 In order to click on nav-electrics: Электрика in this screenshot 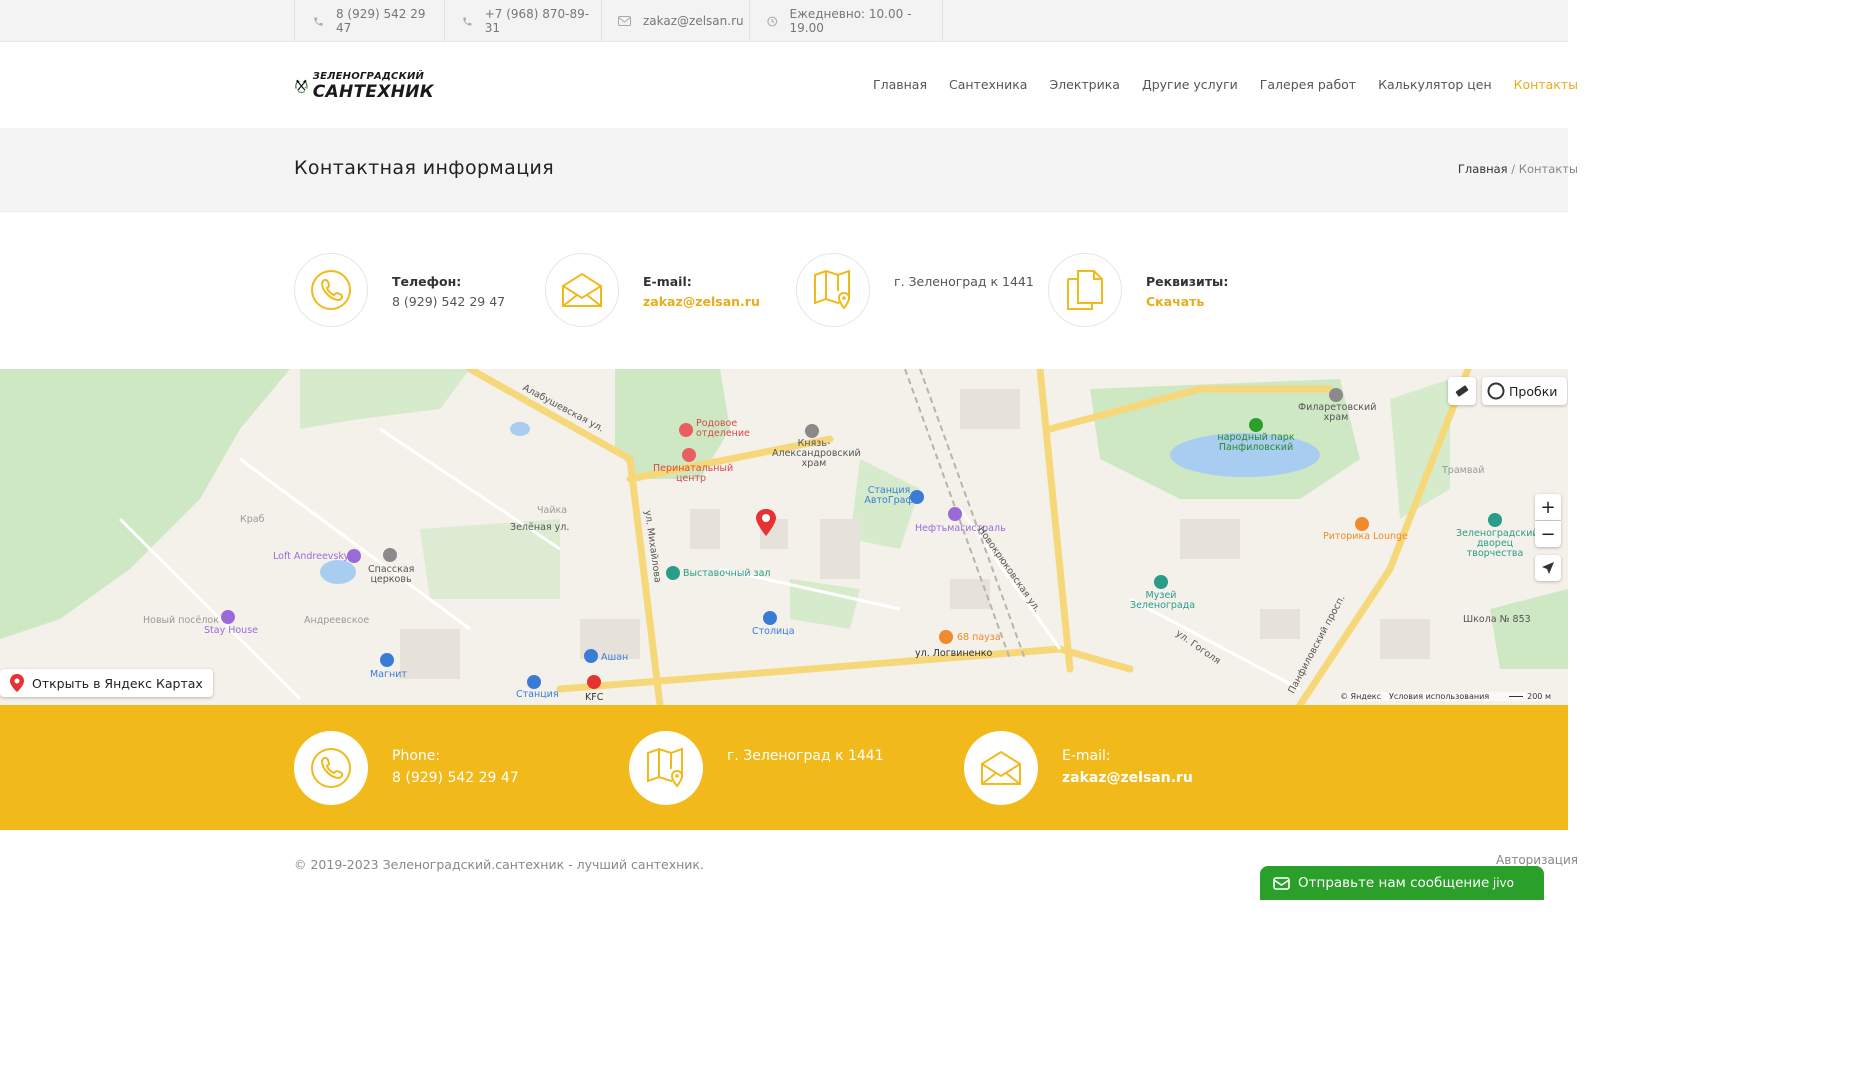, I will do `click(1084, 84)`.